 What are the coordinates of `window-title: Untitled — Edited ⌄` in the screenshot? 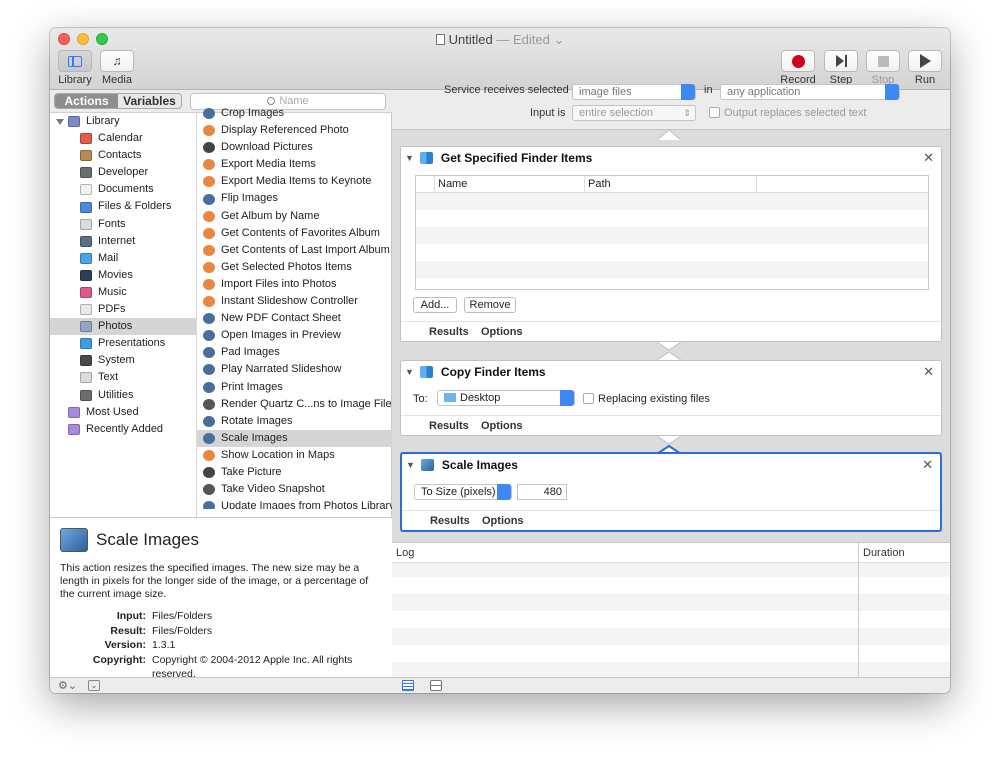 It's located at (500, 40).